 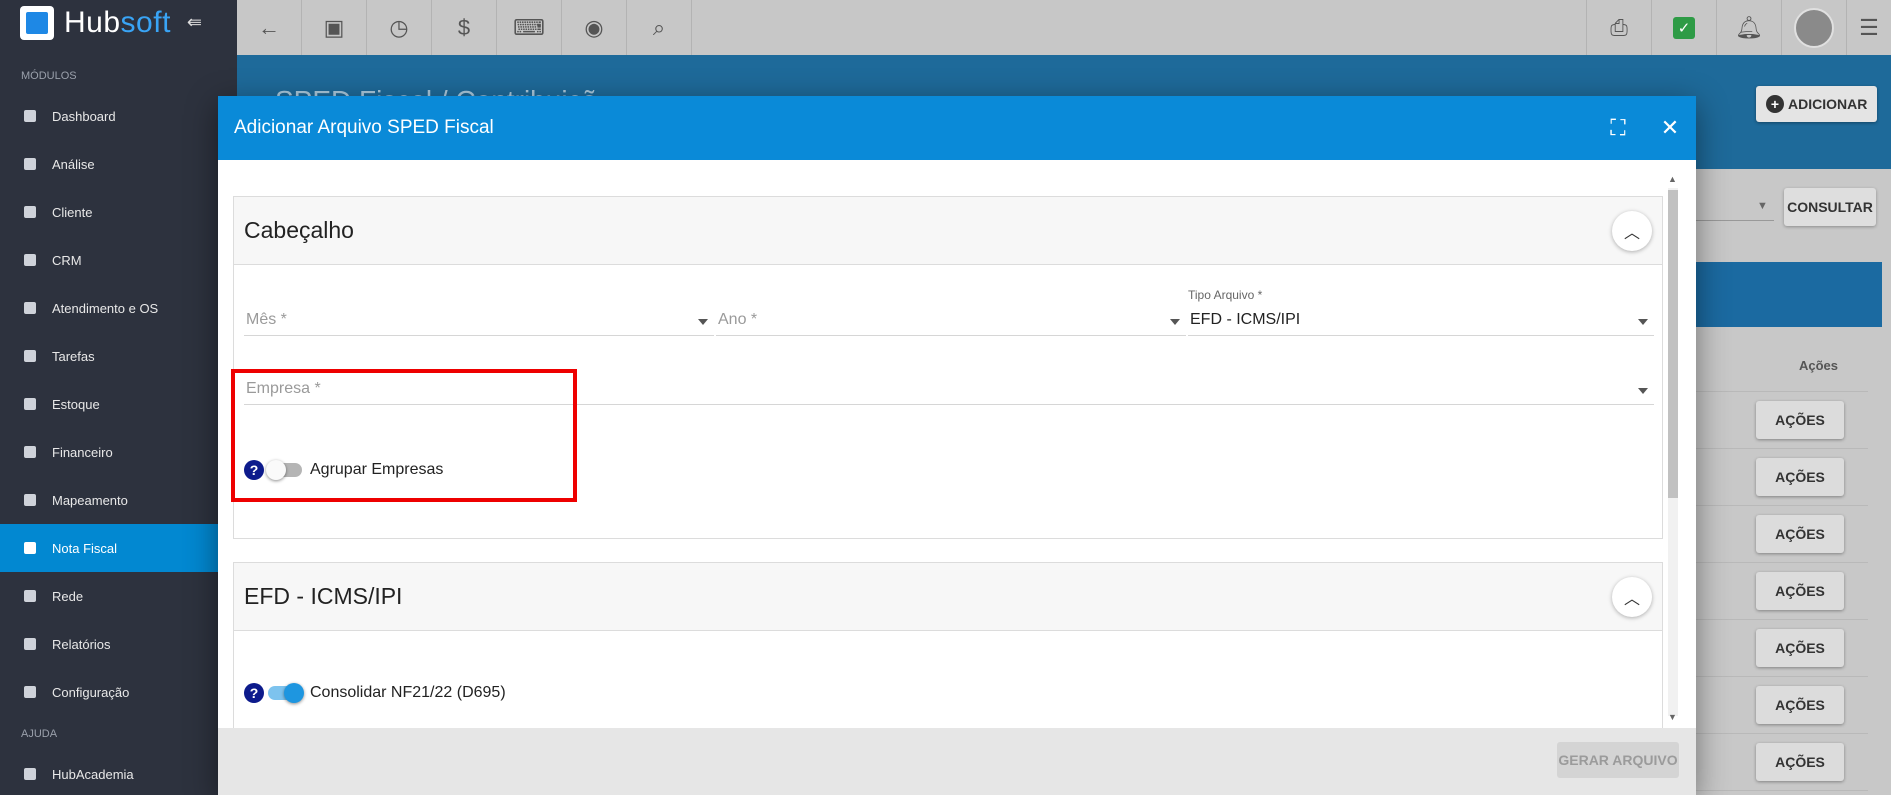 What do you see at coordinates (1672, 717) in the screenshot?
I see `scroll-down-arrow-icon: ▼` at bounding box center [1672, 717].